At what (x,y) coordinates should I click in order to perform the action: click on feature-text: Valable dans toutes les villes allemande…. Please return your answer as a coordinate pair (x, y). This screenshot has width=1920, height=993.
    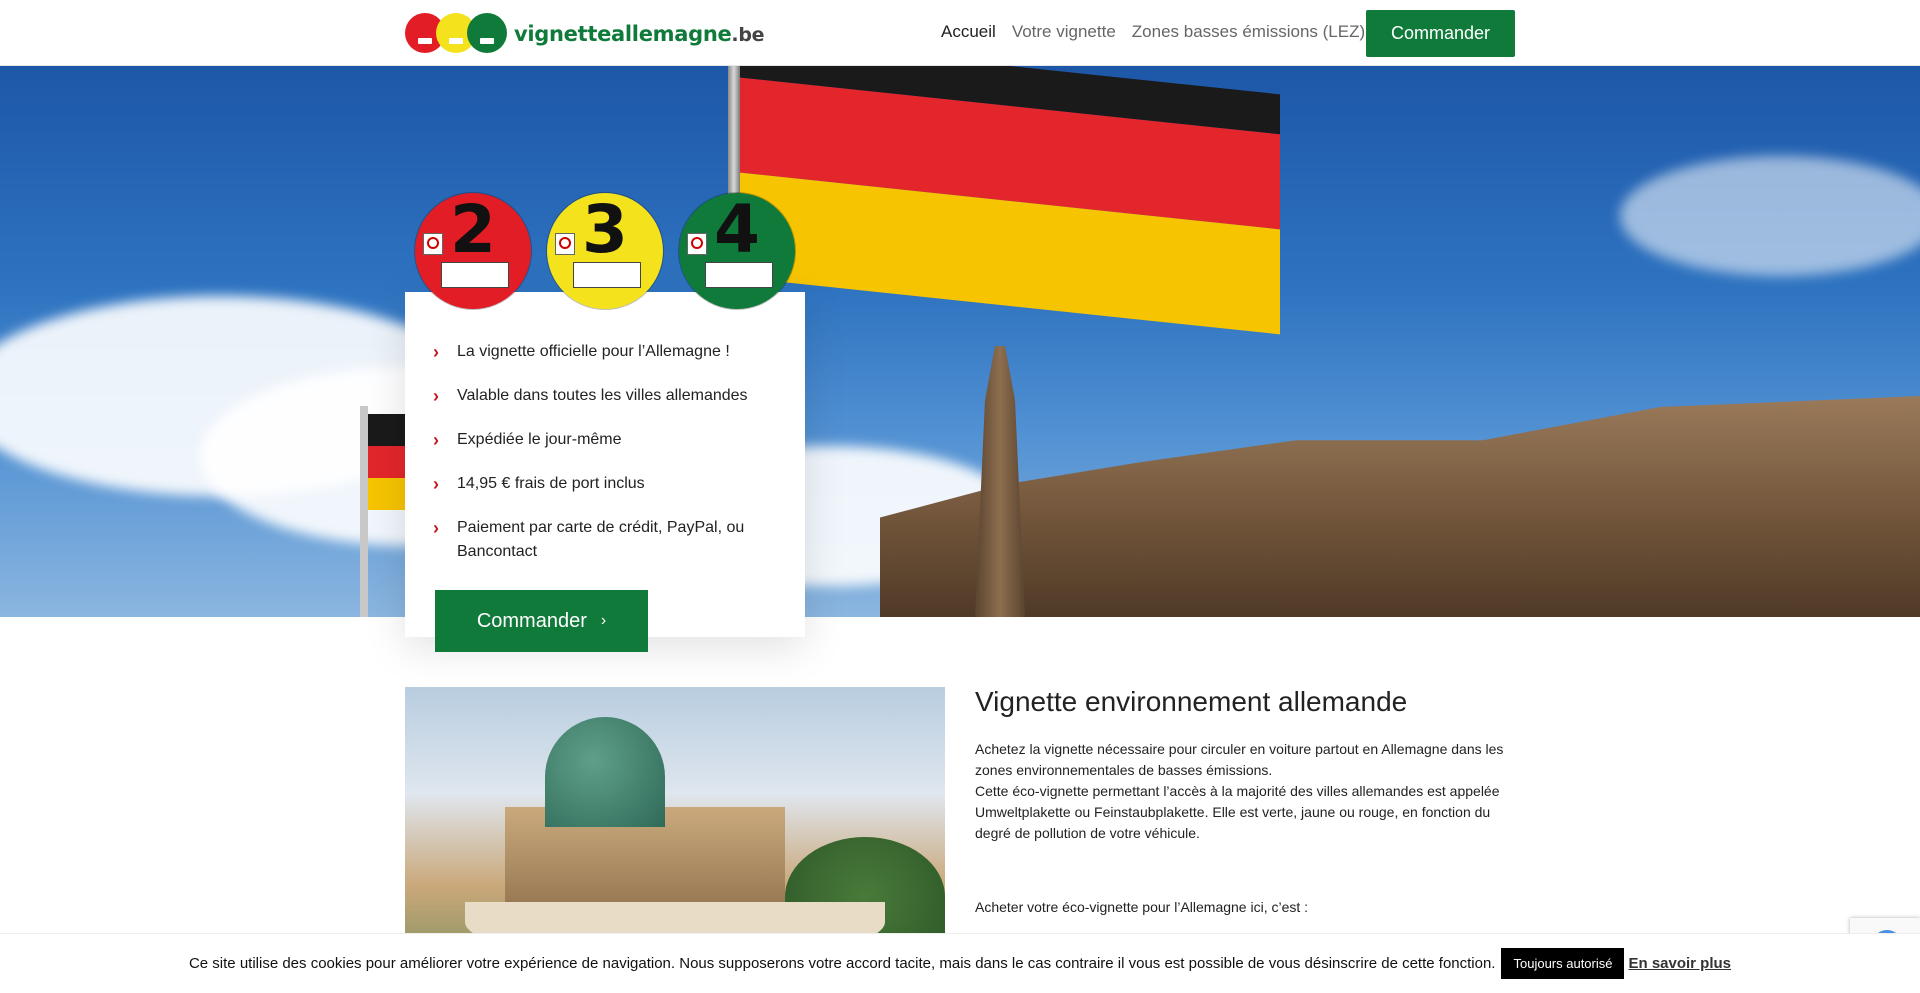
    Looking at the image, I should click on (602, 395).